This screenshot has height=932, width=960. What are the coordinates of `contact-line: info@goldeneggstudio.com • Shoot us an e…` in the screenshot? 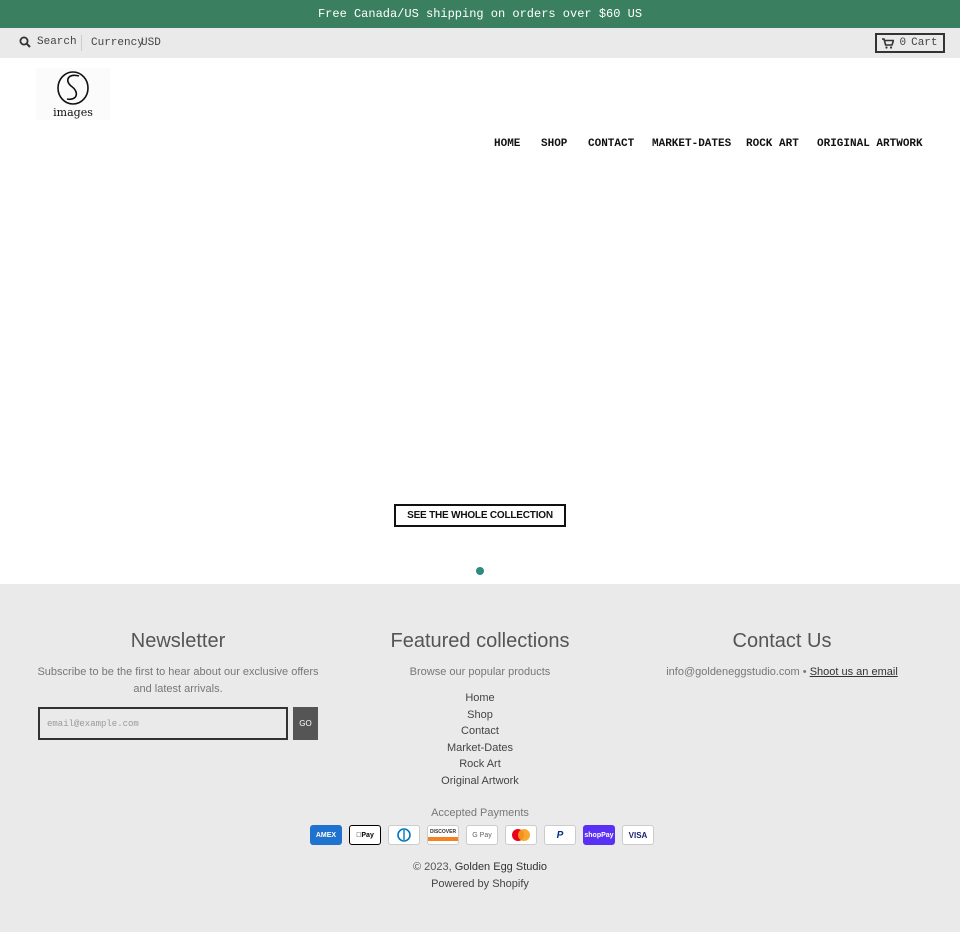 It's located at (782, 672).